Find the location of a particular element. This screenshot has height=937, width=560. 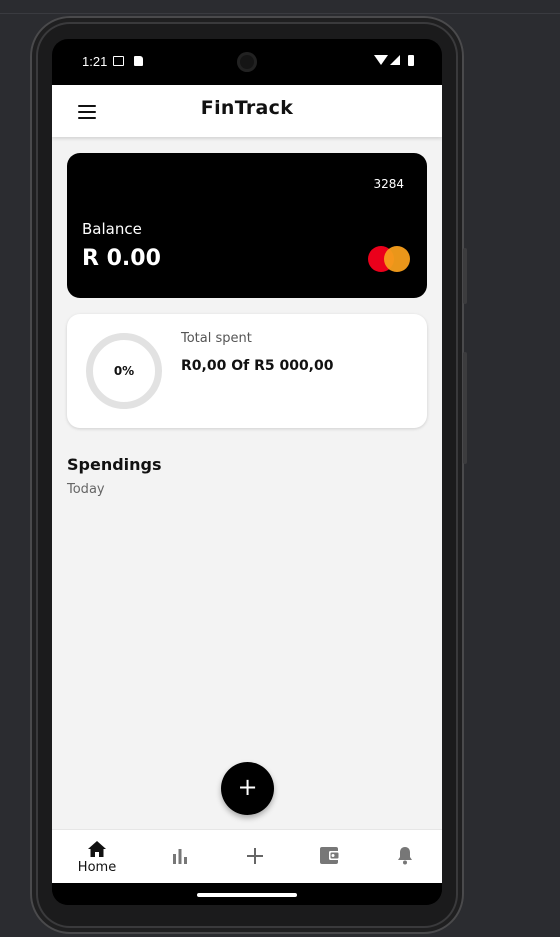

gesture-navigation-area is located at coordinates (247, 894).